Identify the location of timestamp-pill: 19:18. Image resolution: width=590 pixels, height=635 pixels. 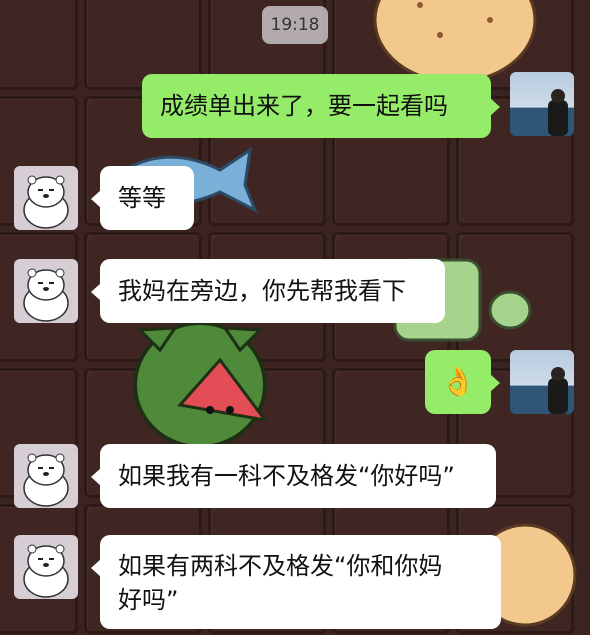
(295, 25).